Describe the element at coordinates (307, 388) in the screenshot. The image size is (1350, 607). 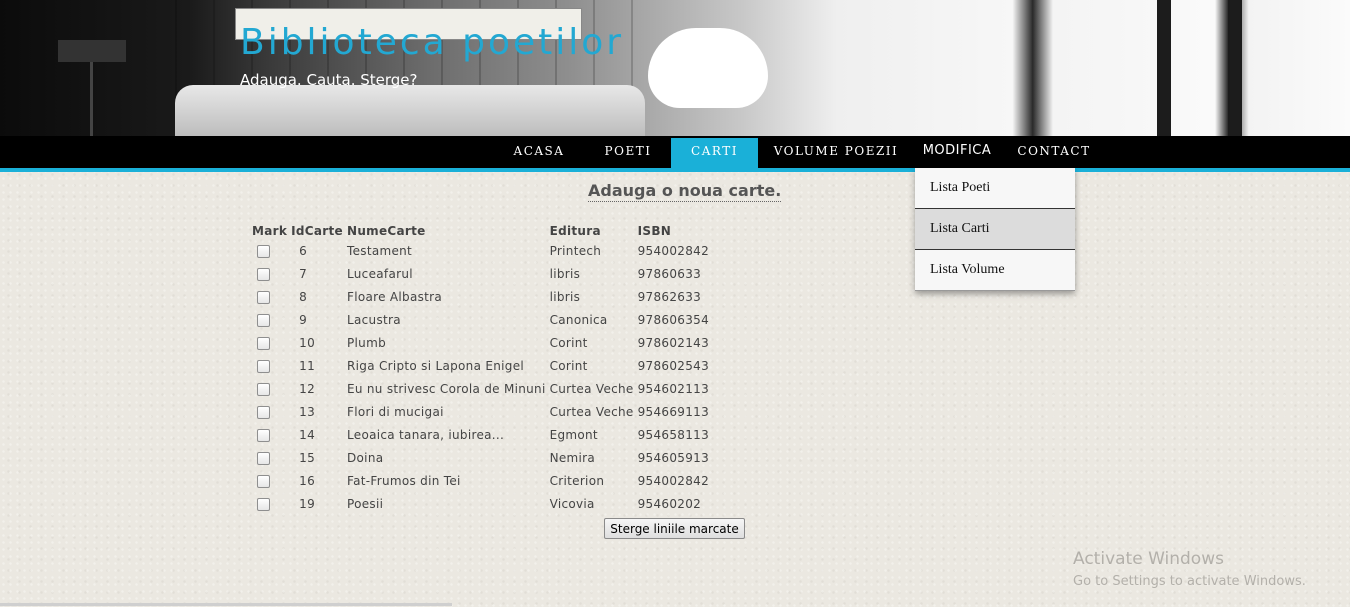
I see `book-id: 12` at that location.